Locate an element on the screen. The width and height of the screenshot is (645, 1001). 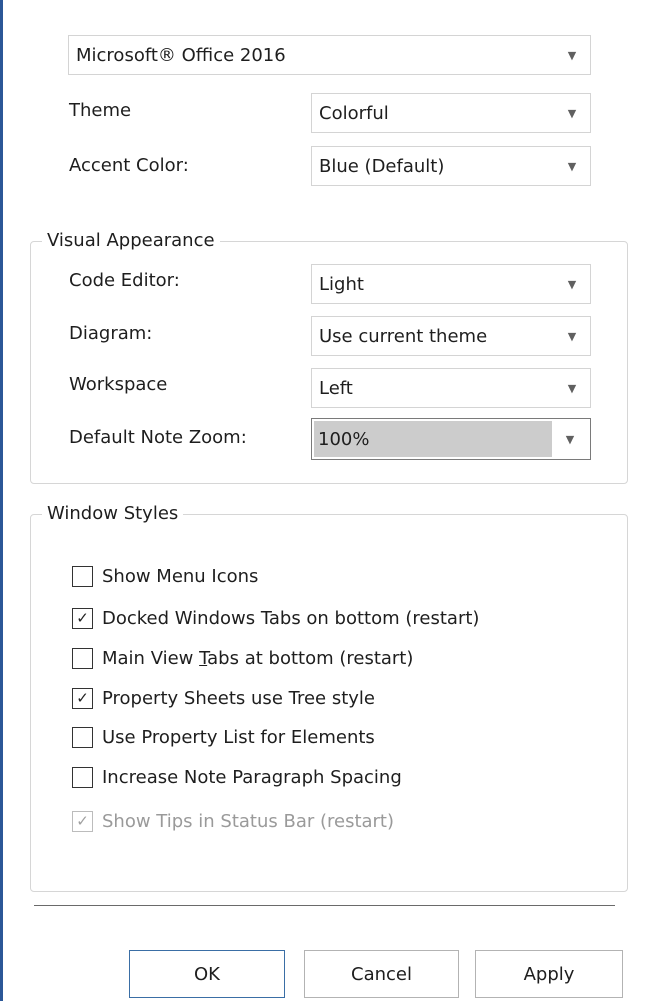
default-note-zoom-label: Default Note Zoom: is located at coordinates (158, 437).